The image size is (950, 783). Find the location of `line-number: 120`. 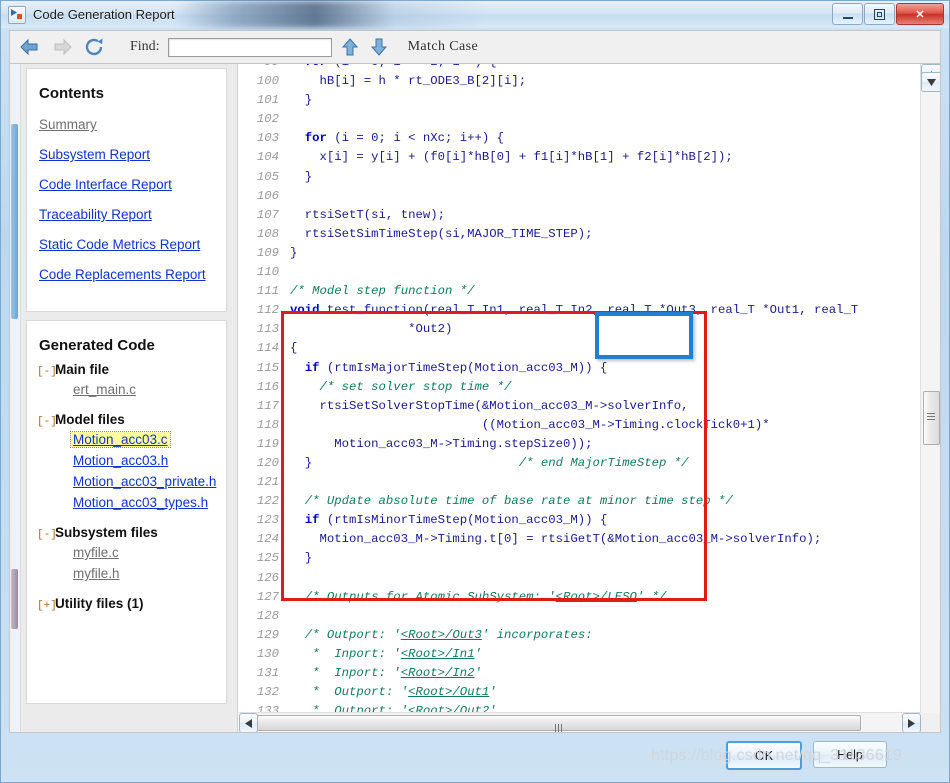

line-number: 120 is located at coordinates (267, 462).